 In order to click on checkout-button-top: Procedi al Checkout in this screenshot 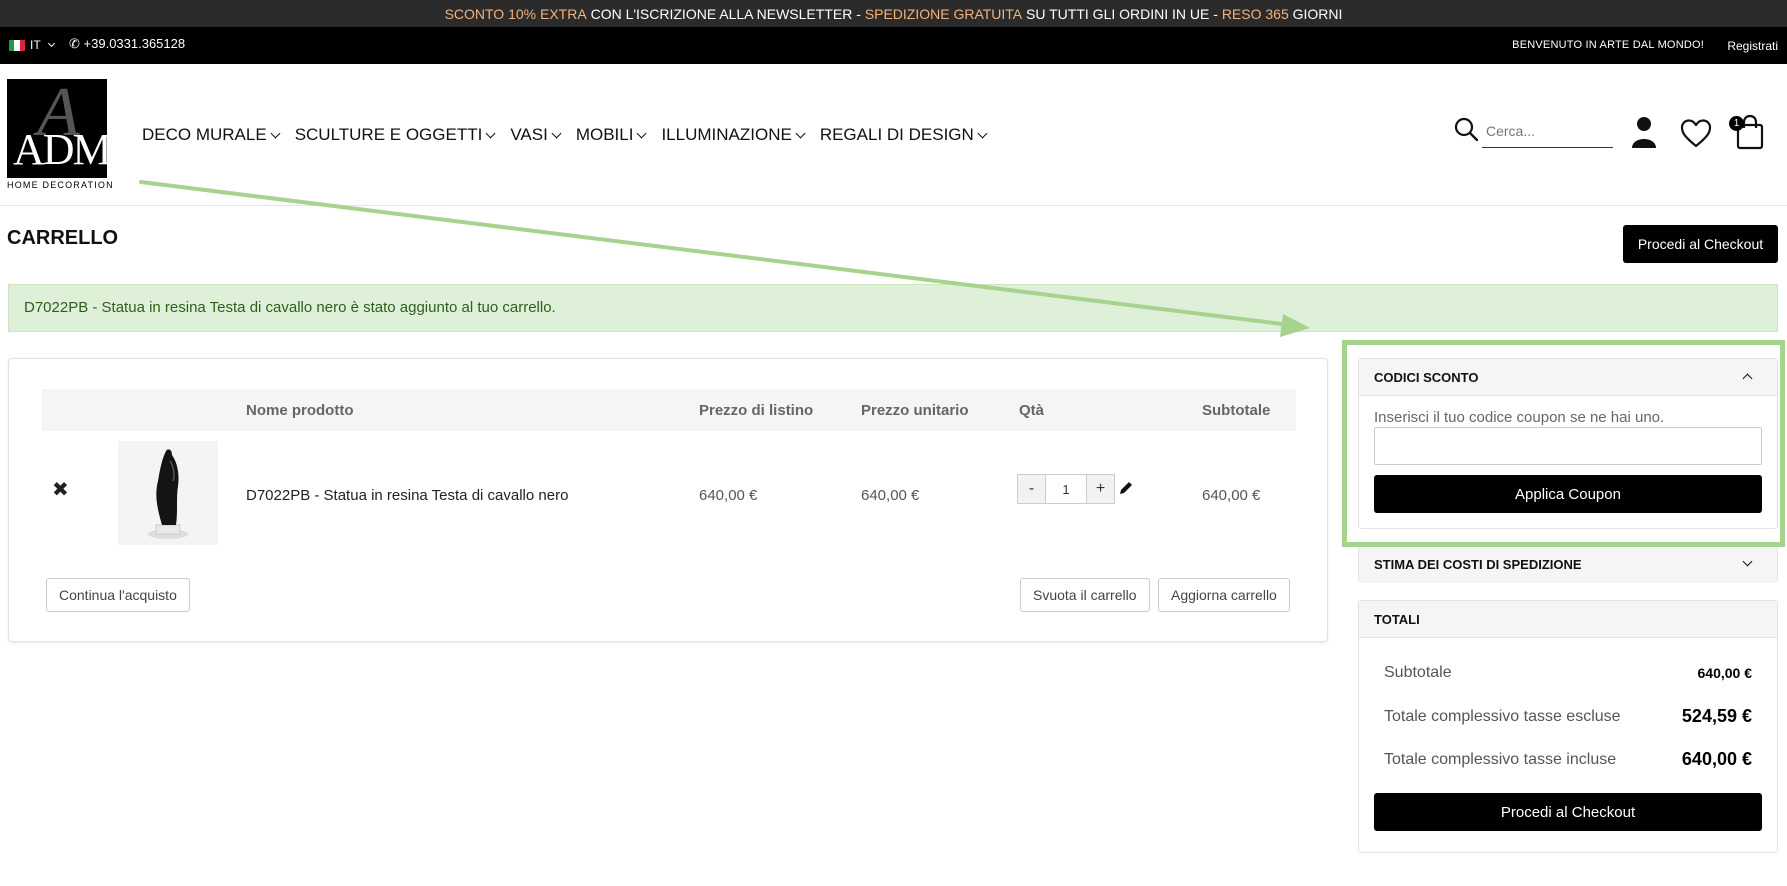, I will do `click(1700, 244)`.